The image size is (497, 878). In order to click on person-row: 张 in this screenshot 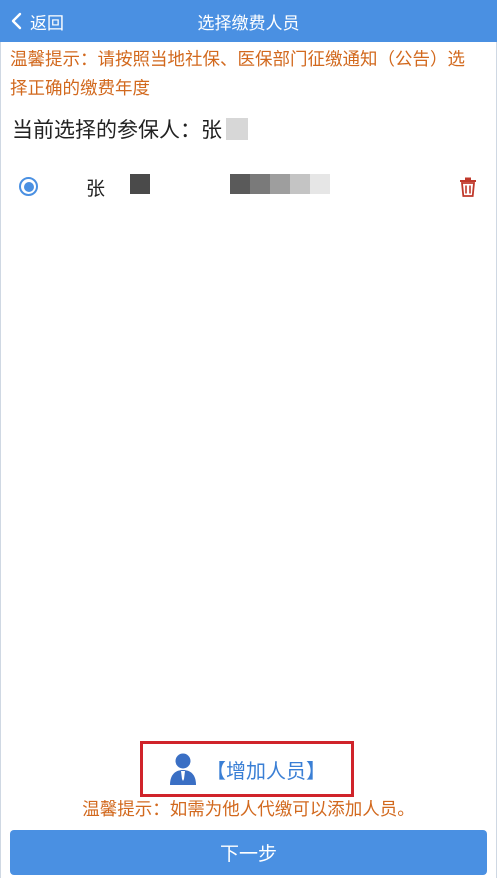, I will do `click(248, 186)`.